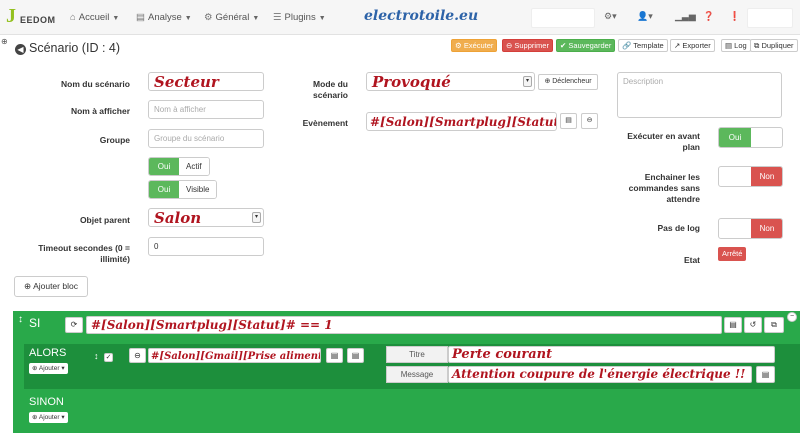  Describe the element at coordinates (610, 16) in the screenshot. I see `settings-icon: ⚙▾` at that location.